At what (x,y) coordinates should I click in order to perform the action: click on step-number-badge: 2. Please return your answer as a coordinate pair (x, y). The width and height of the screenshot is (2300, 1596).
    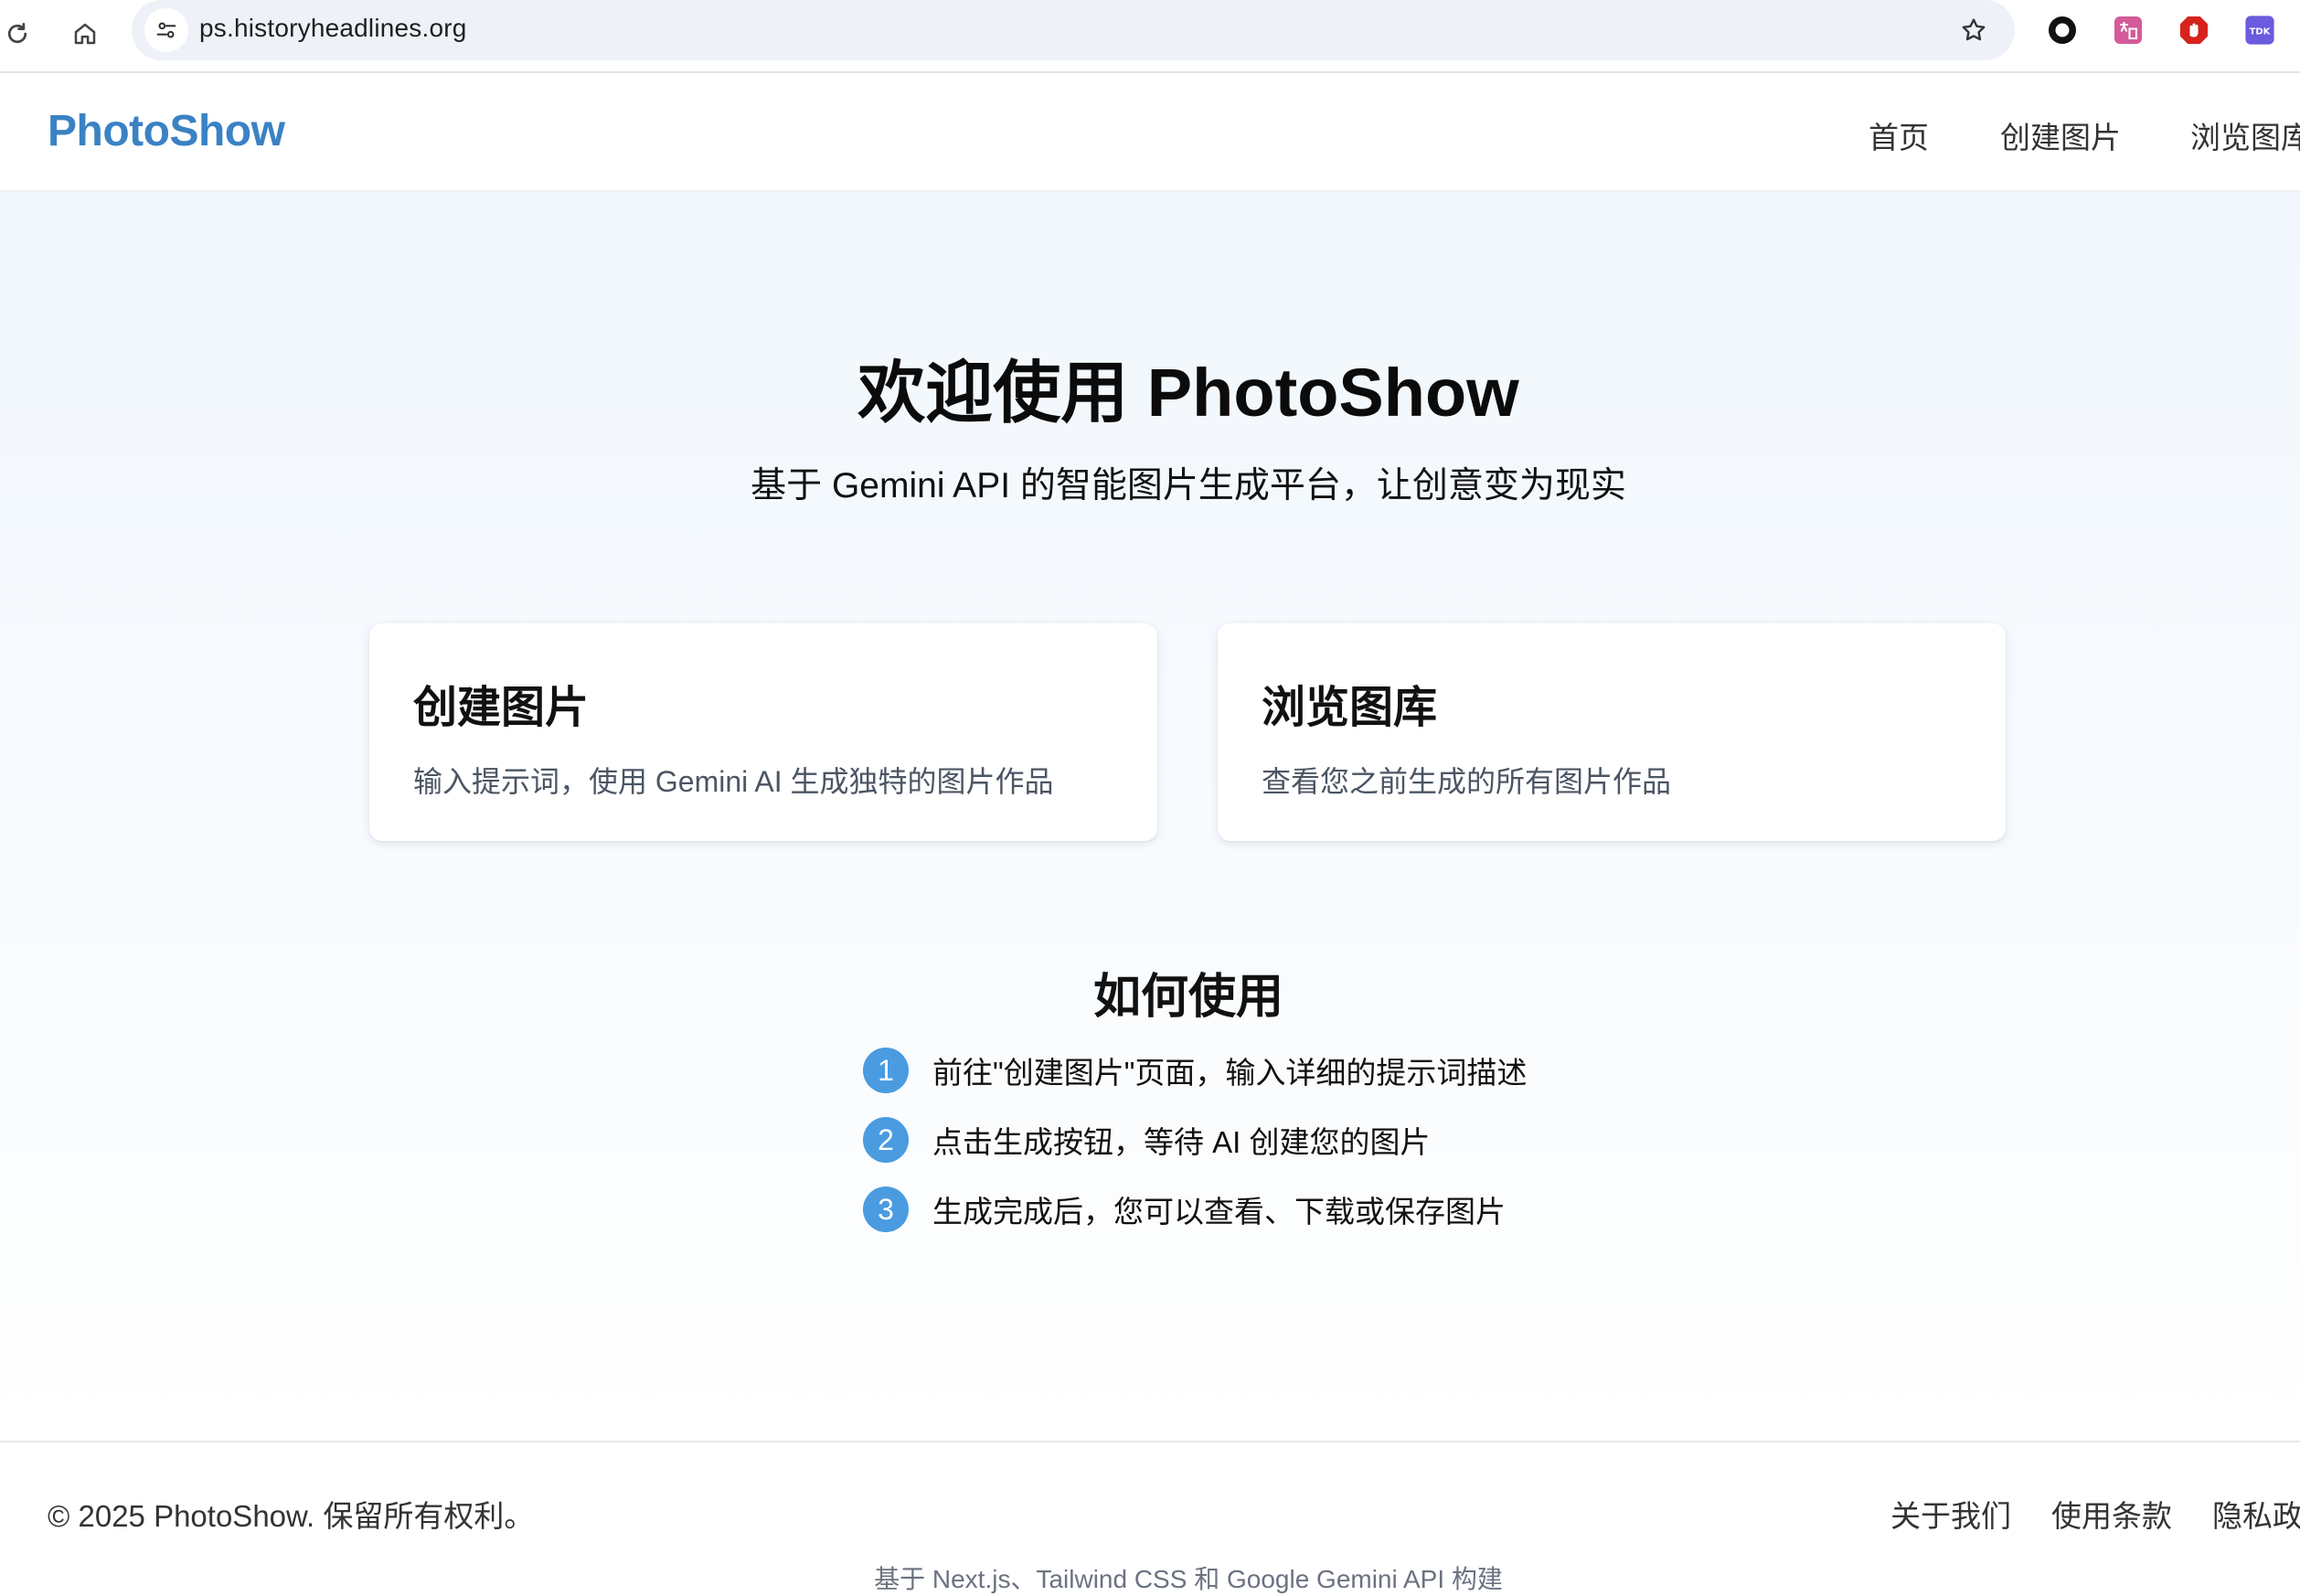
    Looking at the image, I should click on (886, 1140).